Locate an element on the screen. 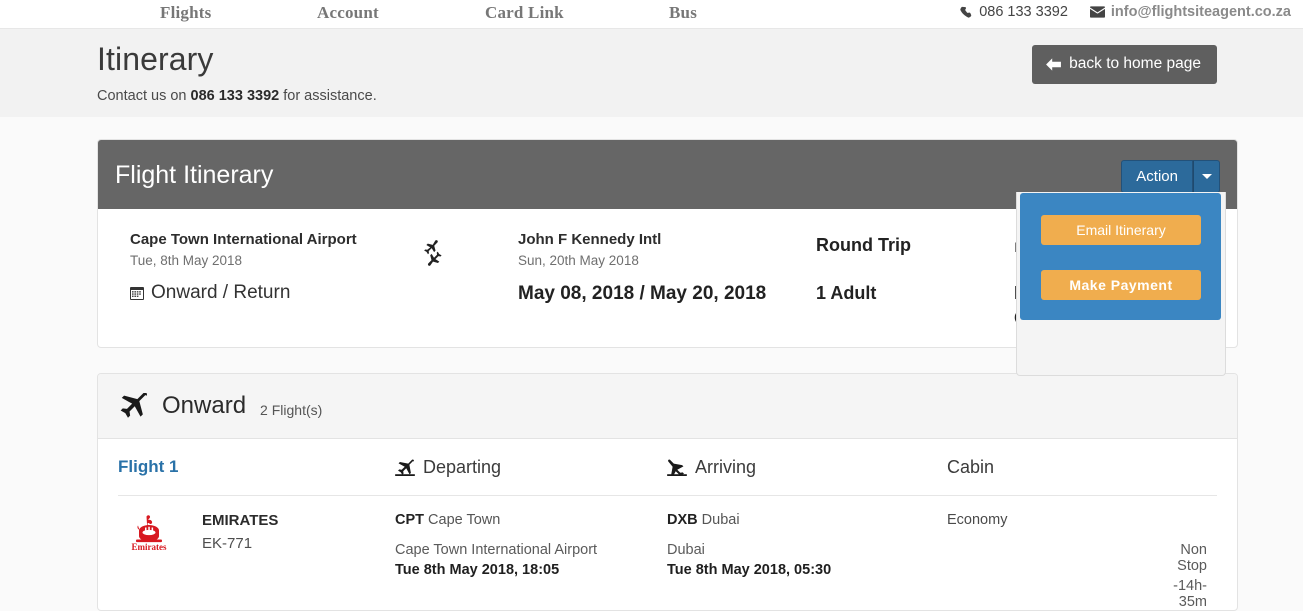 This screenshot has width=1303, height=611. arrow-left-icon is located at coordinates (1054, 64).